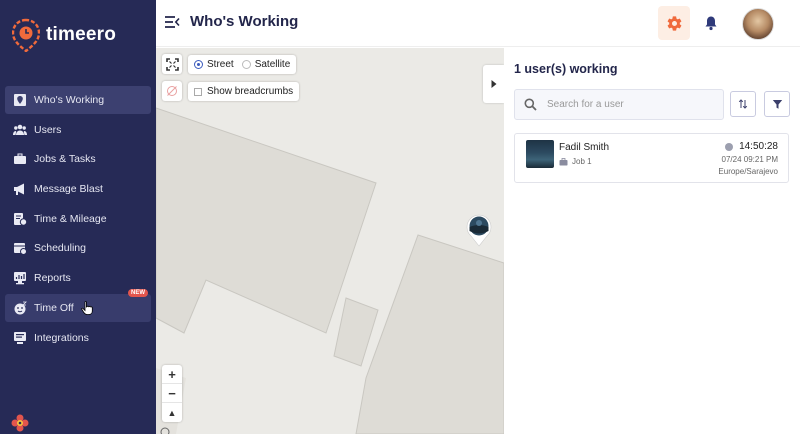 The width and height of the screenshot is (800, 434). I want to click on map-pin-icon, so click(20, 100).